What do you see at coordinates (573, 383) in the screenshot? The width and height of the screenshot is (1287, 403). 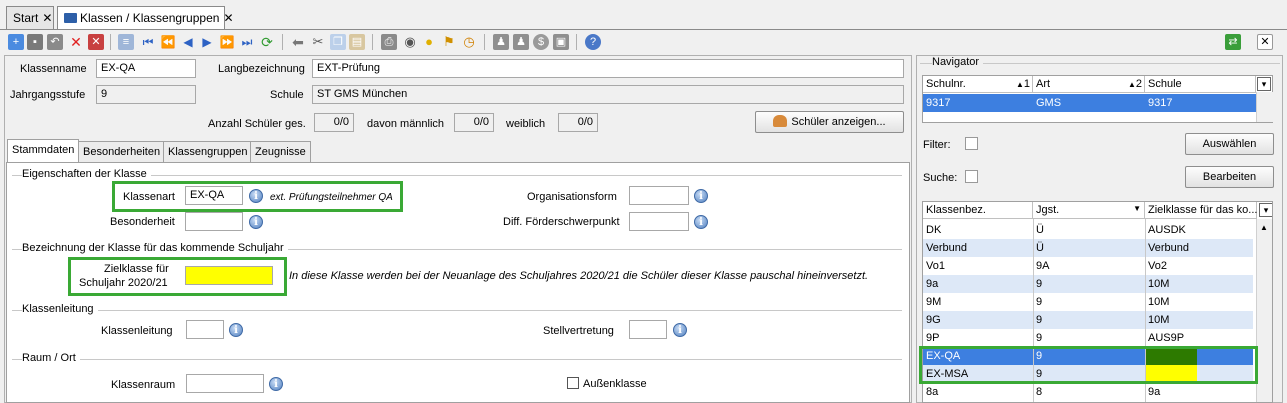 I see `aussenklasse-checkbox` at bounding box center [573, 383].